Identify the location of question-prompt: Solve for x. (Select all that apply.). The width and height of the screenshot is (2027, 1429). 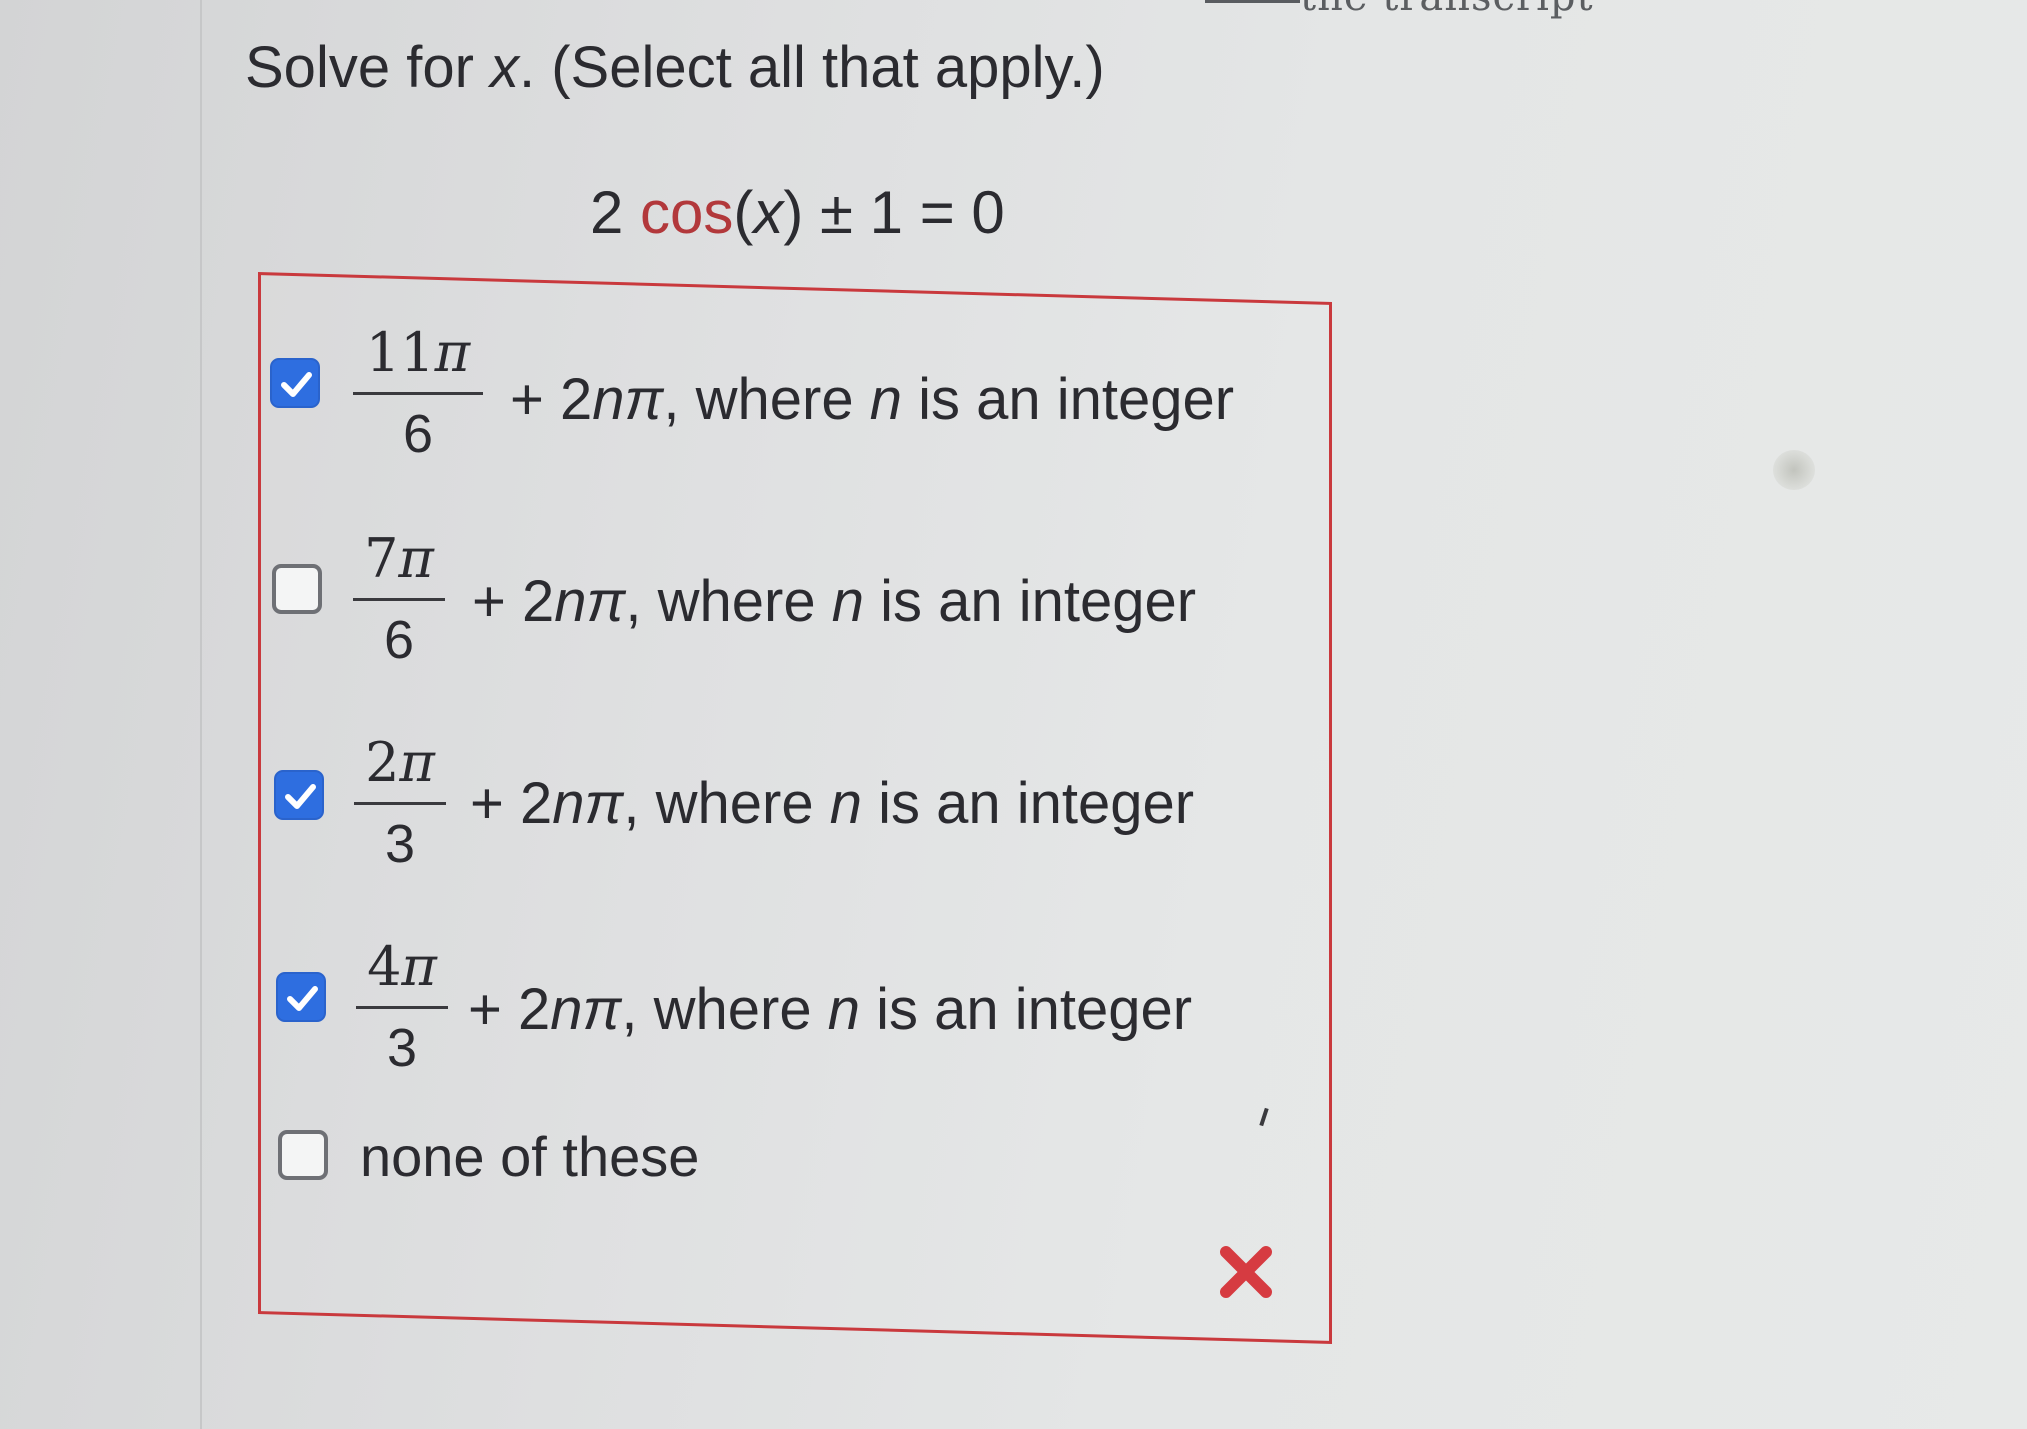
(675, 67).